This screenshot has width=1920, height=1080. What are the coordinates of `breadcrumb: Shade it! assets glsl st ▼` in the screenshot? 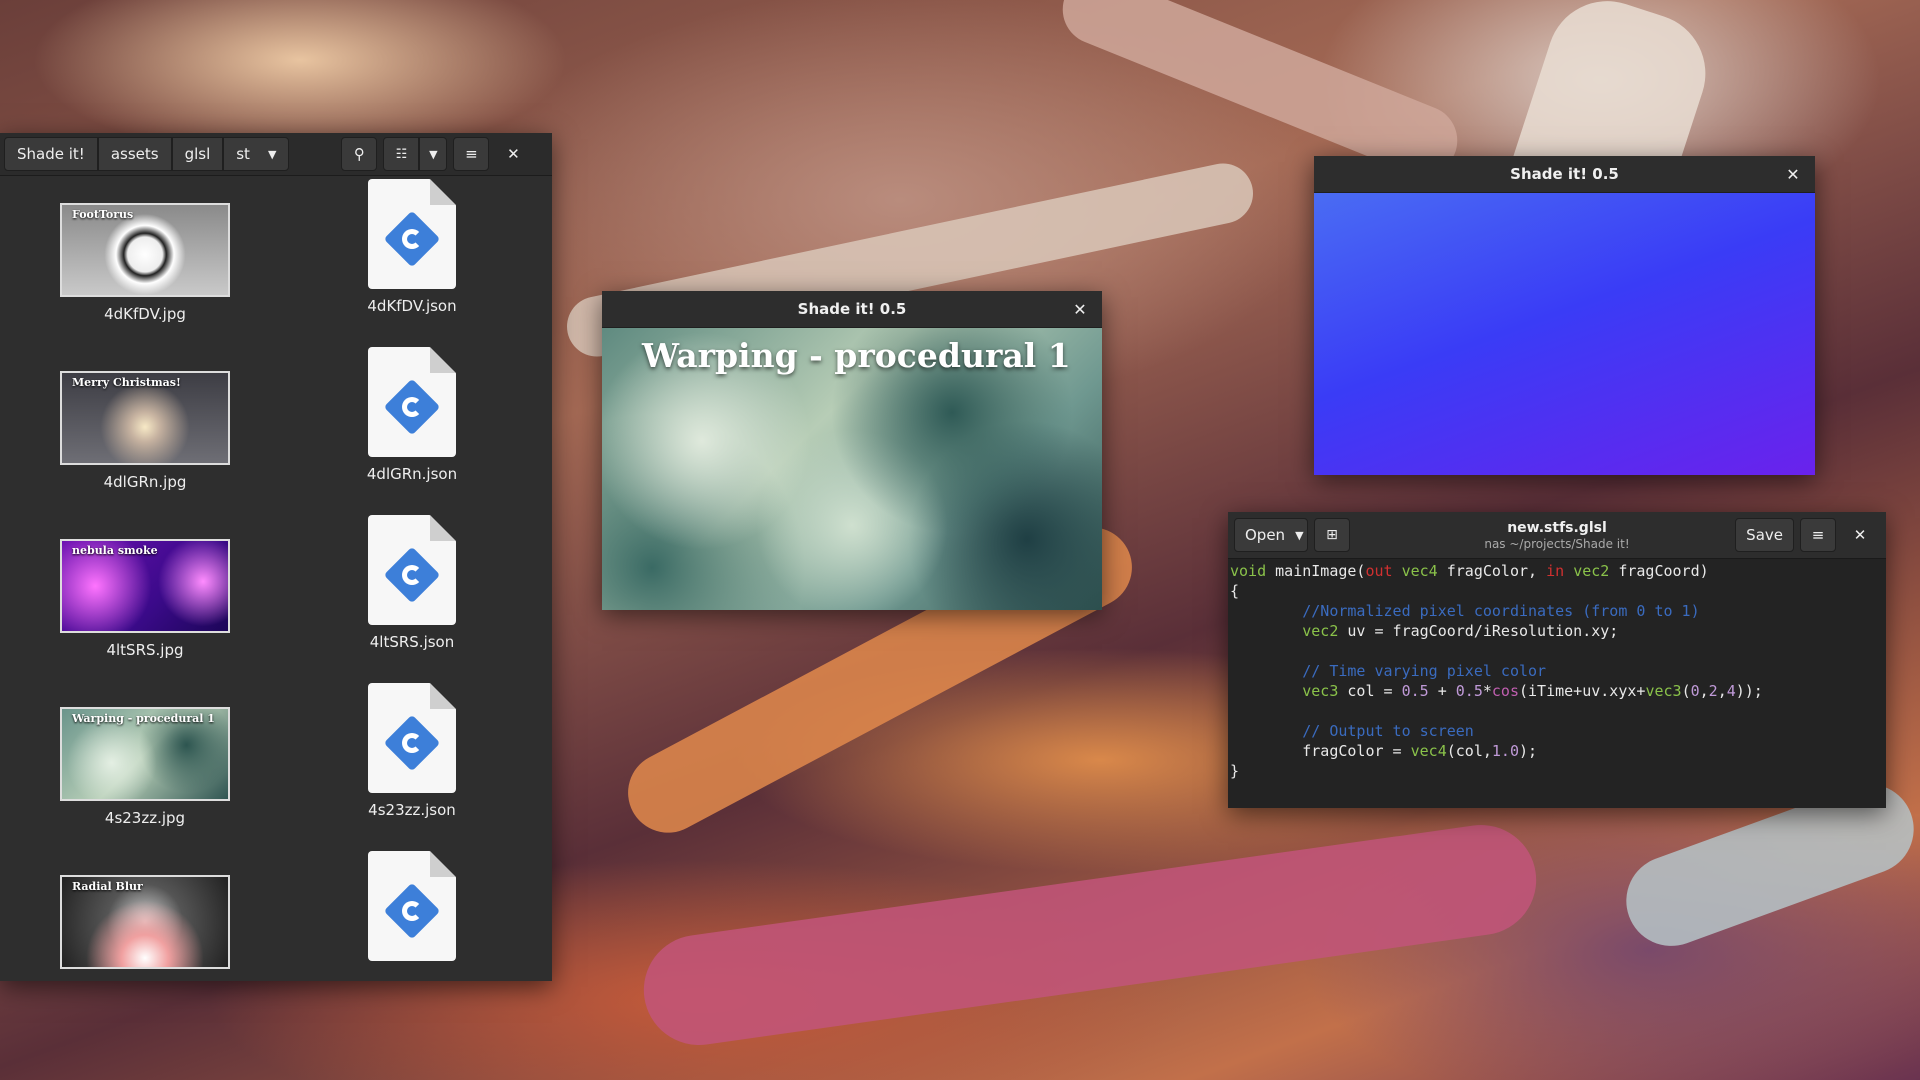 It's located at (147, 154).